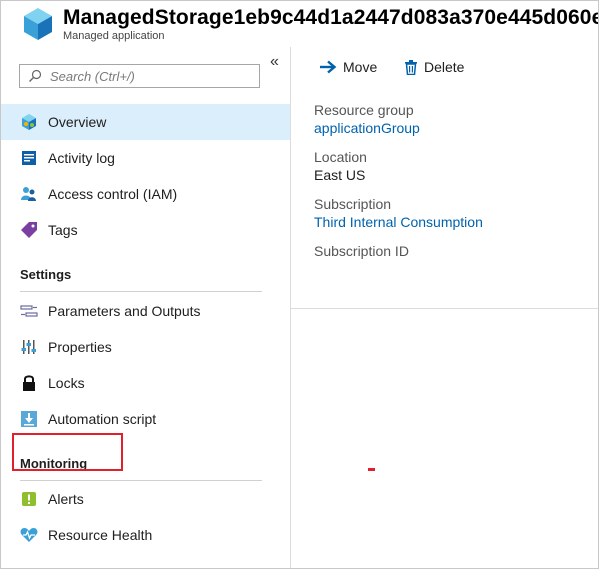 The height and width of the screenshot is (569, 599). I want to click on location-value: East US, so click(340, 175).